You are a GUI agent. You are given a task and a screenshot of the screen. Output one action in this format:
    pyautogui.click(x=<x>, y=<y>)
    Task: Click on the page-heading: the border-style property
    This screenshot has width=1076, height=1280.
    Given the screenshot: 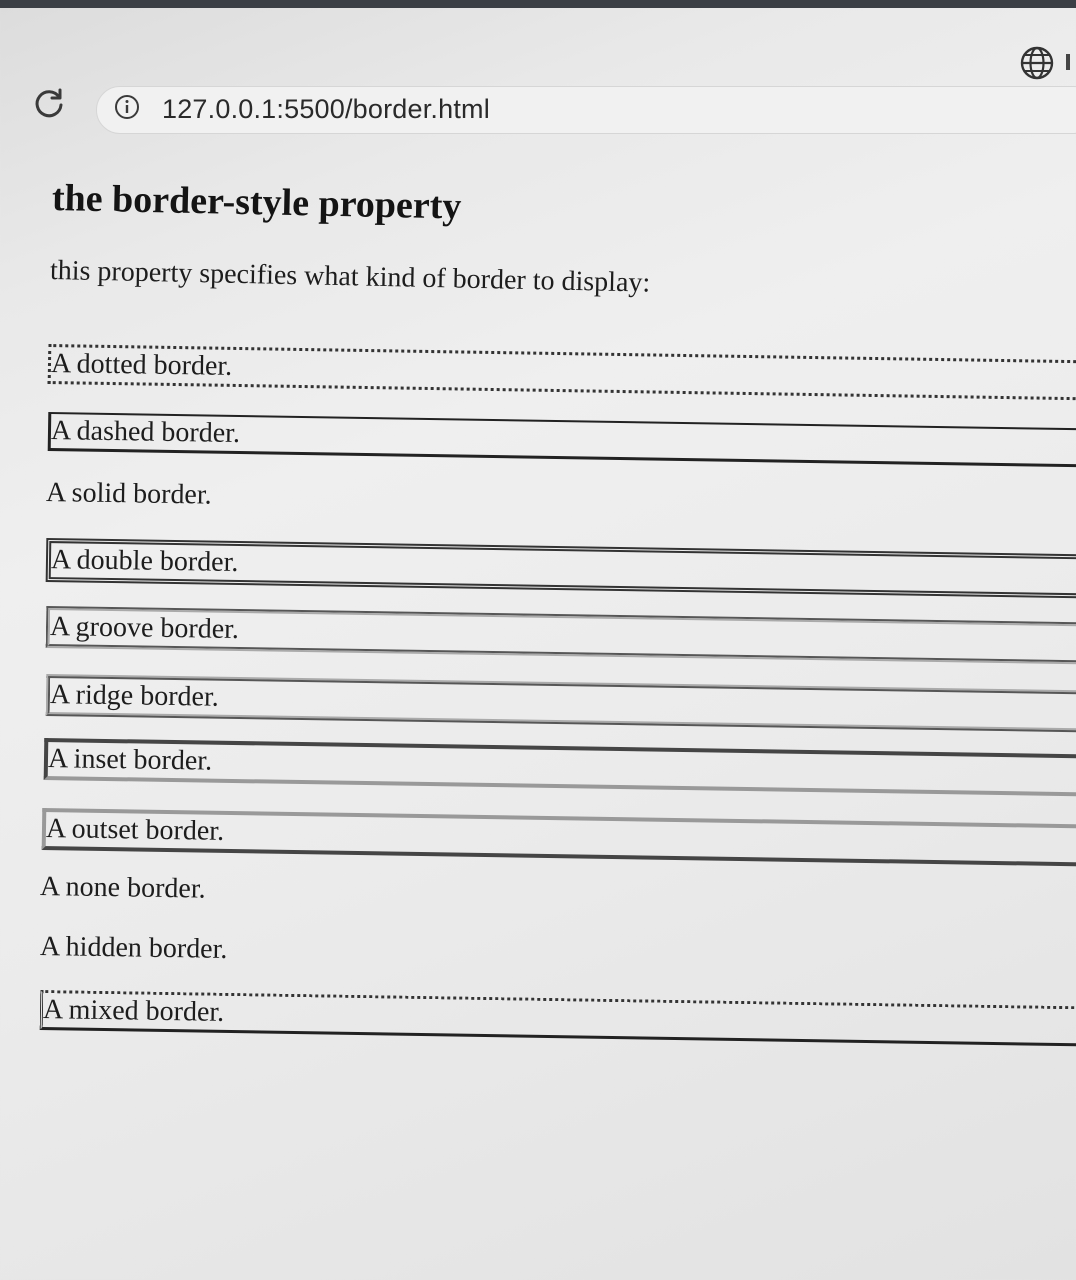 What is the action you would take?
    pyautogui.click(x=256, y=202)
    